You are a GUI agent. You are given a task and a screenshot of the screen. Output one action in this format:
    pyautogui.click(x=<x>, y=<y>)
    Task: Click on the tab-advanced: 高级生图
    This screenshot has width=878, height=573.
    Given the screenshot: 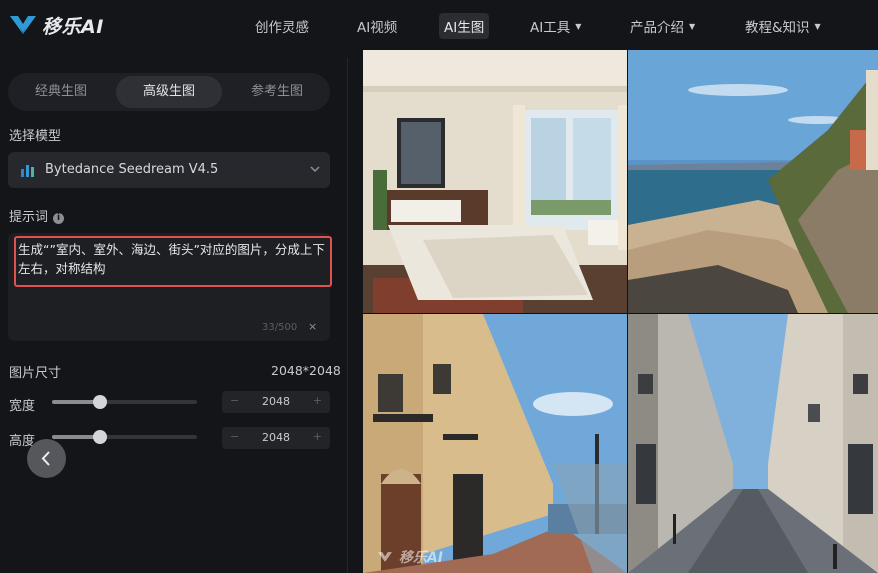 What is the action you would take?
    pyautogui.click(x=169, y=92)
    